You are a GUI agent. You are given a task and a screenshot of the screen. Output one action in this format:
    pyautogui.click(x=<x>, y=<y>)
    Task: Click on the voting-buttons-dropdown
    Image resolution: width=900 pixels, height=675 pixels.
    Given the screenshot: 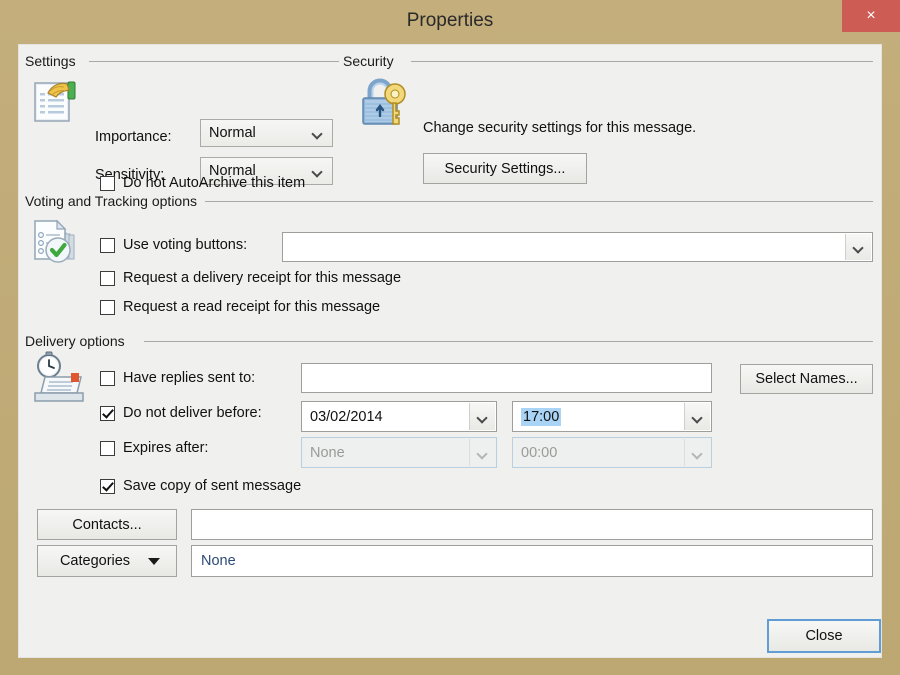 What is the action you would take?
    pyautogui.click(x=858, y=247)
    